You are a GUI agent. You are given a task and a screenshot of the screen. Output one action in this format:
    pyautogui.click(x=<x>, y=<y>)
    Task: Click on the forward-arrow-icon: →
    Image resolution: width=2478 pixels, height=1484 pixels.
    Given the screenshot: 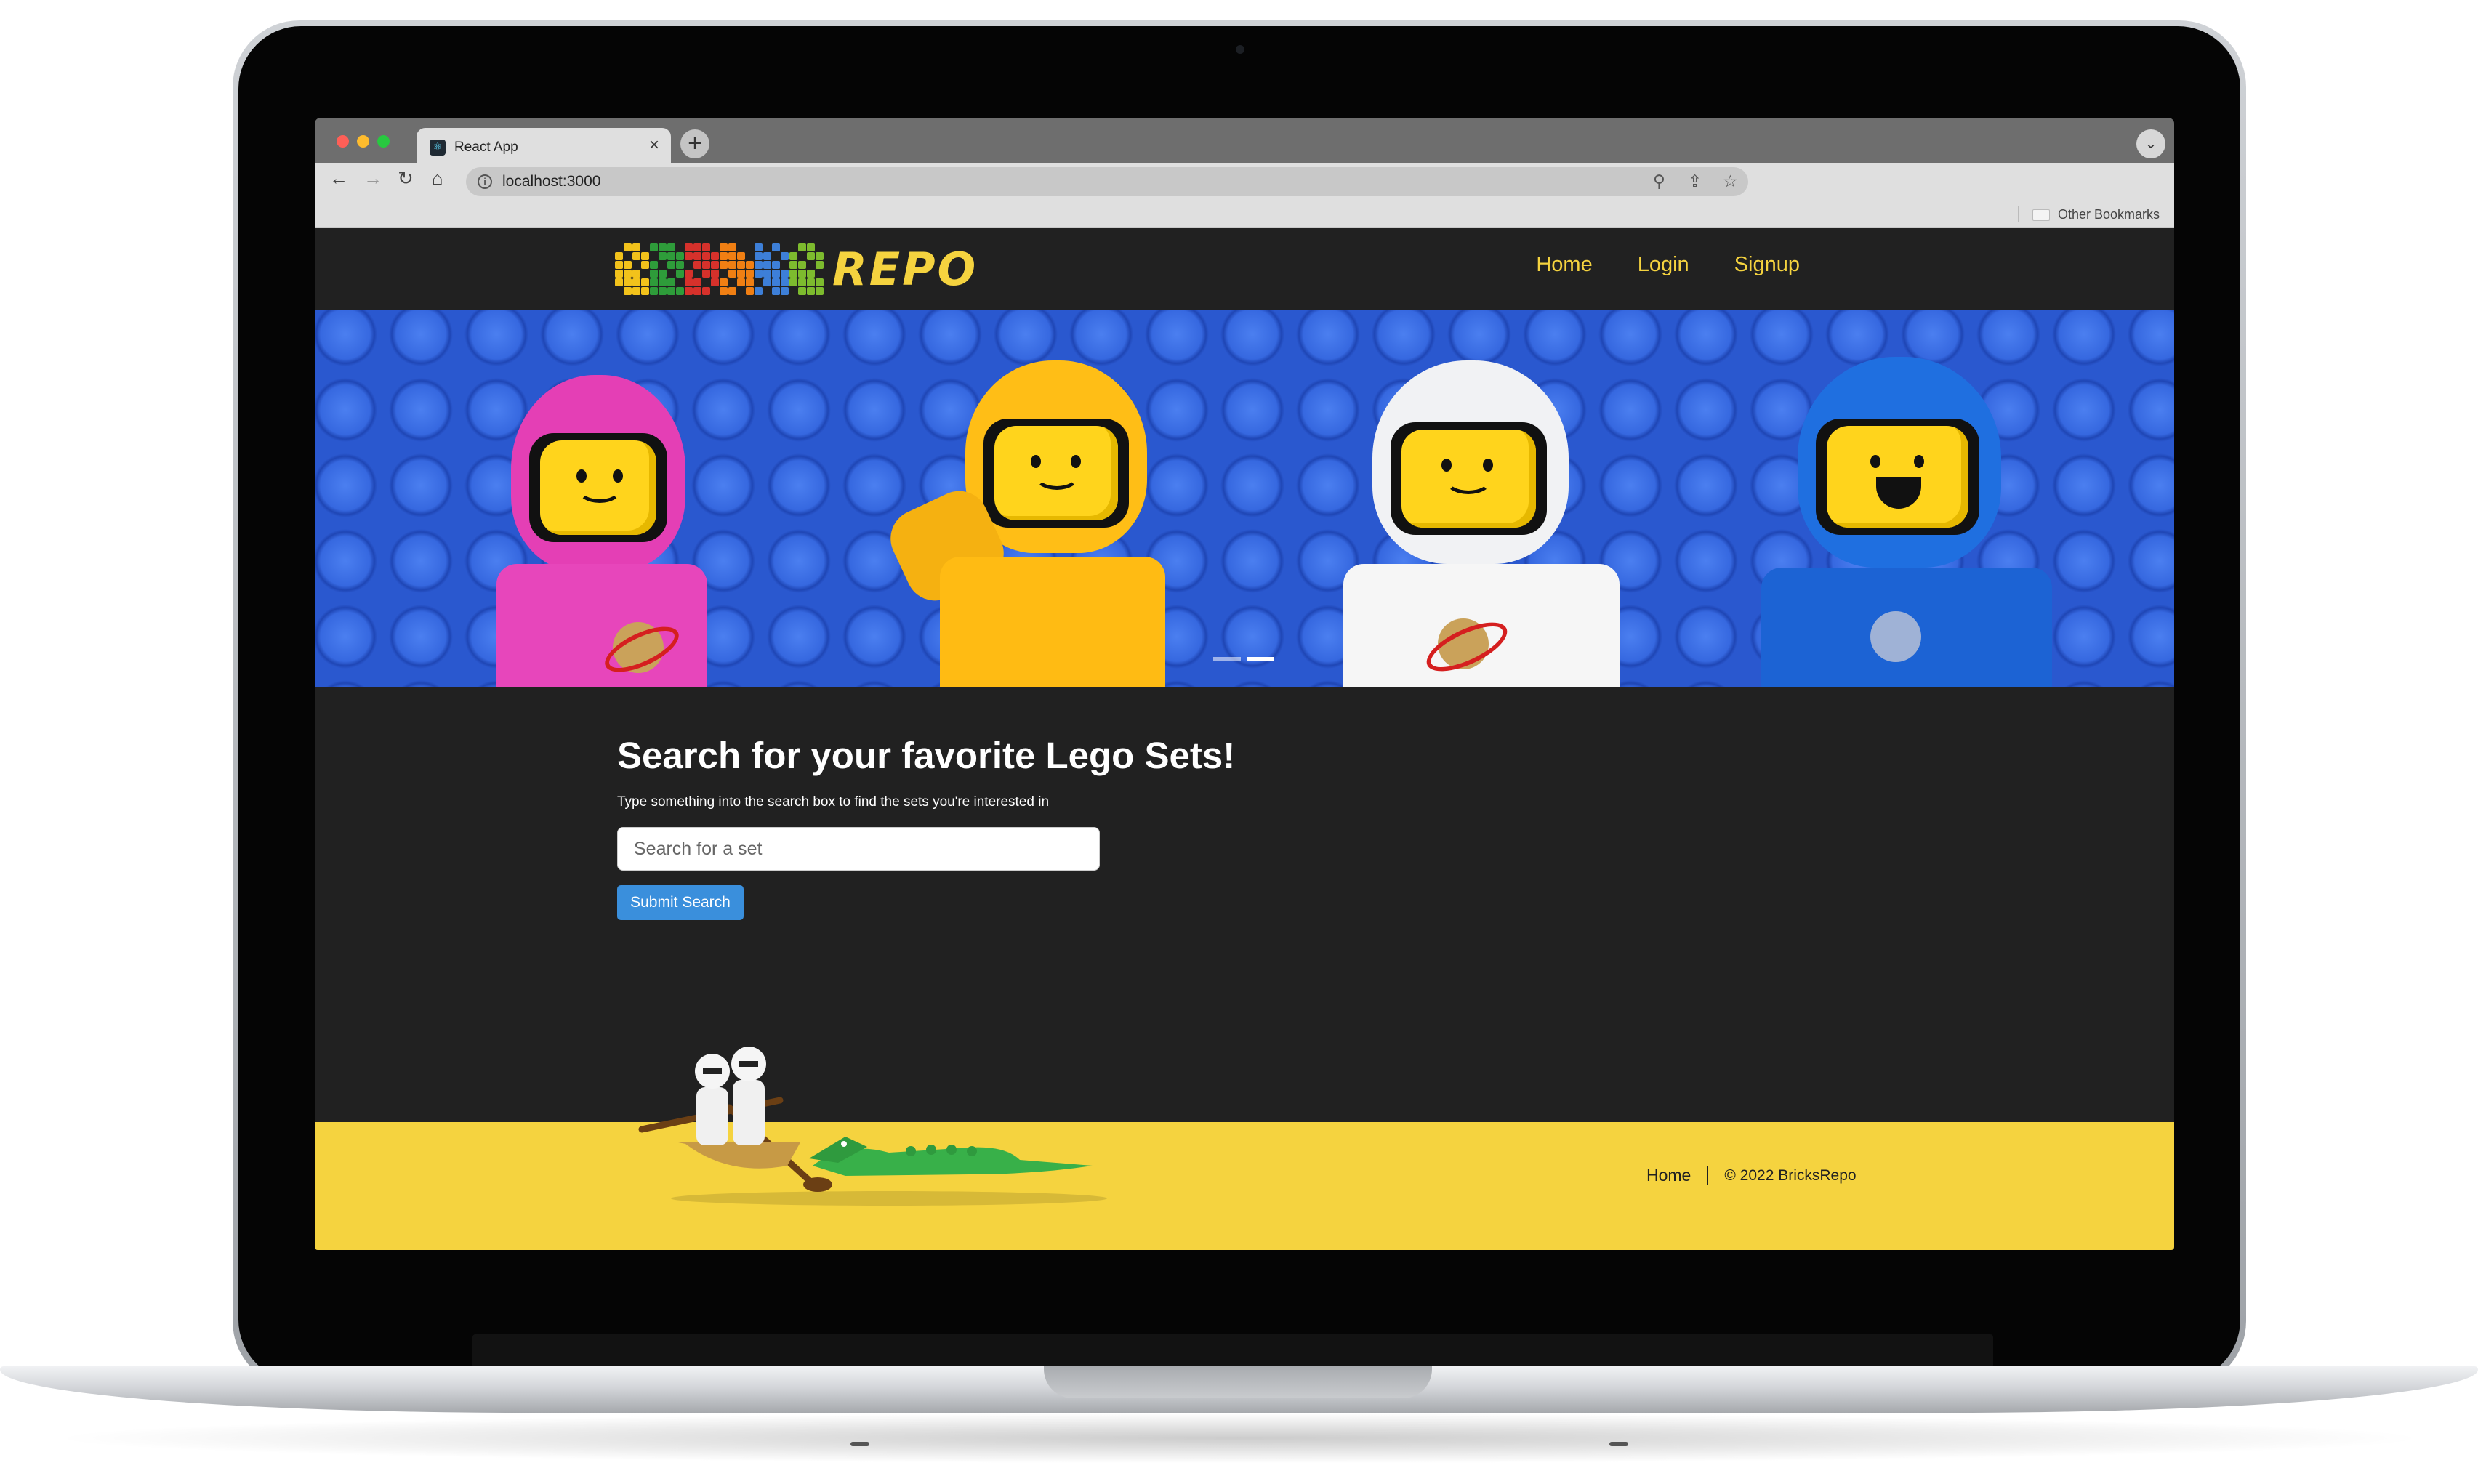 What is the action you would take?
    pyautogui.click(x=372, y=179)
    